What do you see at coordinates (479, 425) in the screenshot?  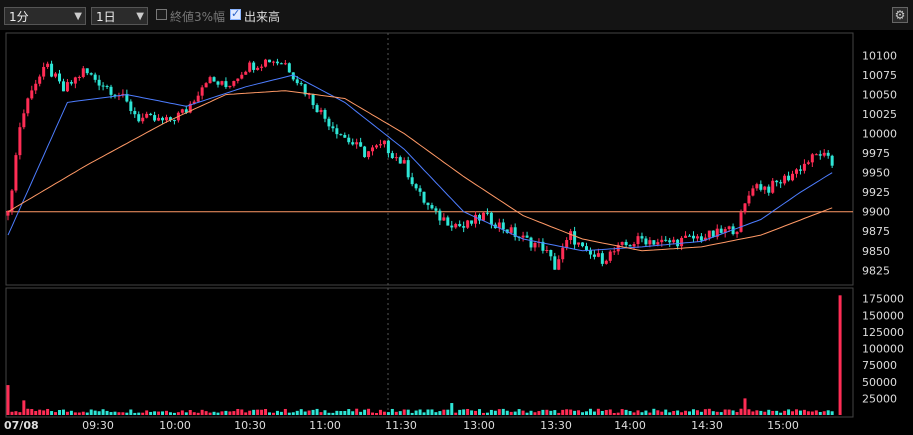 I see `x-tick-label: 13:00` at bounding box center [479, 425].